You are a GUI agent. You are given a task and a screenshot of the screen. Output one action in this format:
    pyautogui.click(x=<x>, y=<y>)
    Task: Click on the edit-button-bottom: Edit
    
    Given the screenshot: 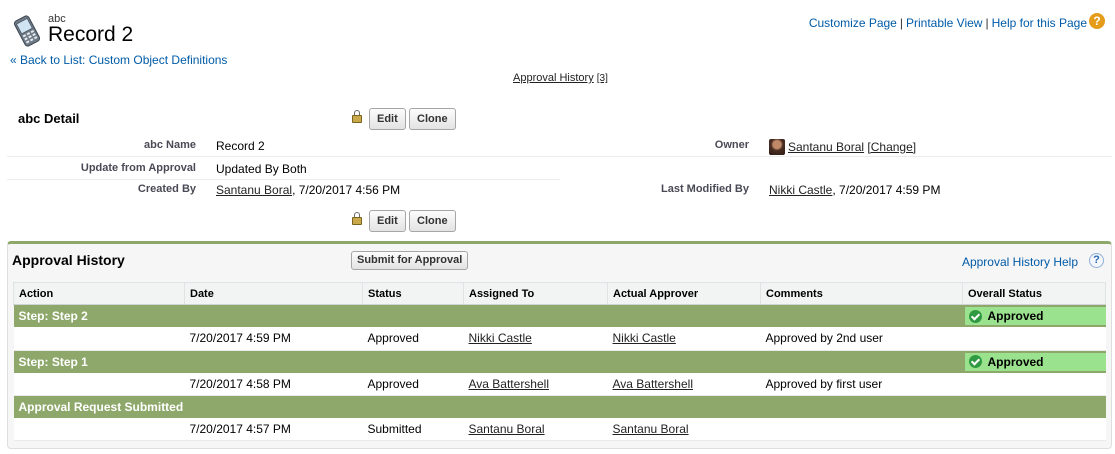 What is the action you would take?
    pyautogui.click(x=387, y=221)
    